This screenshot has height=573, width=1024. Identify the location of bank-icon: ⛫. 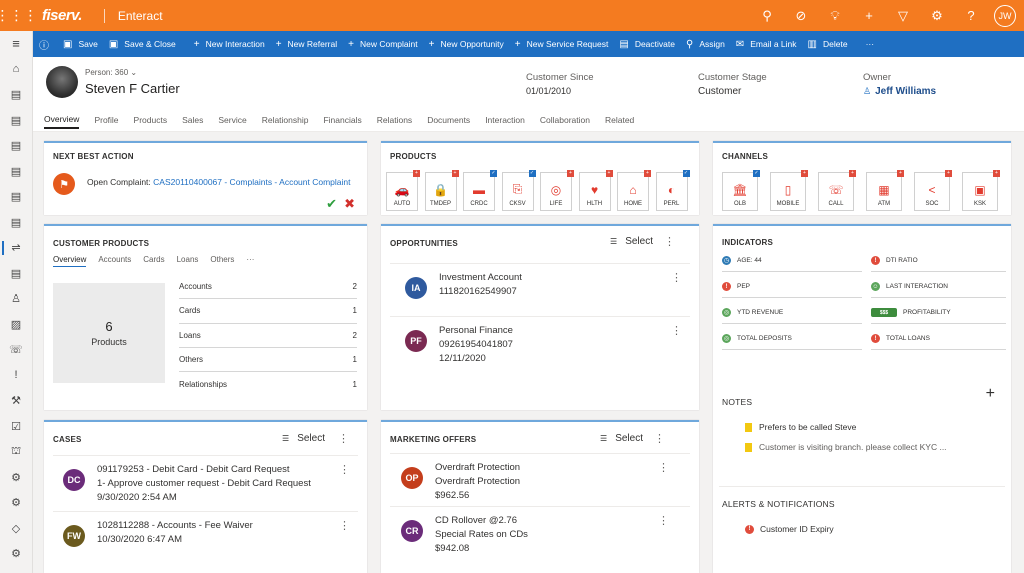
(16, 452).